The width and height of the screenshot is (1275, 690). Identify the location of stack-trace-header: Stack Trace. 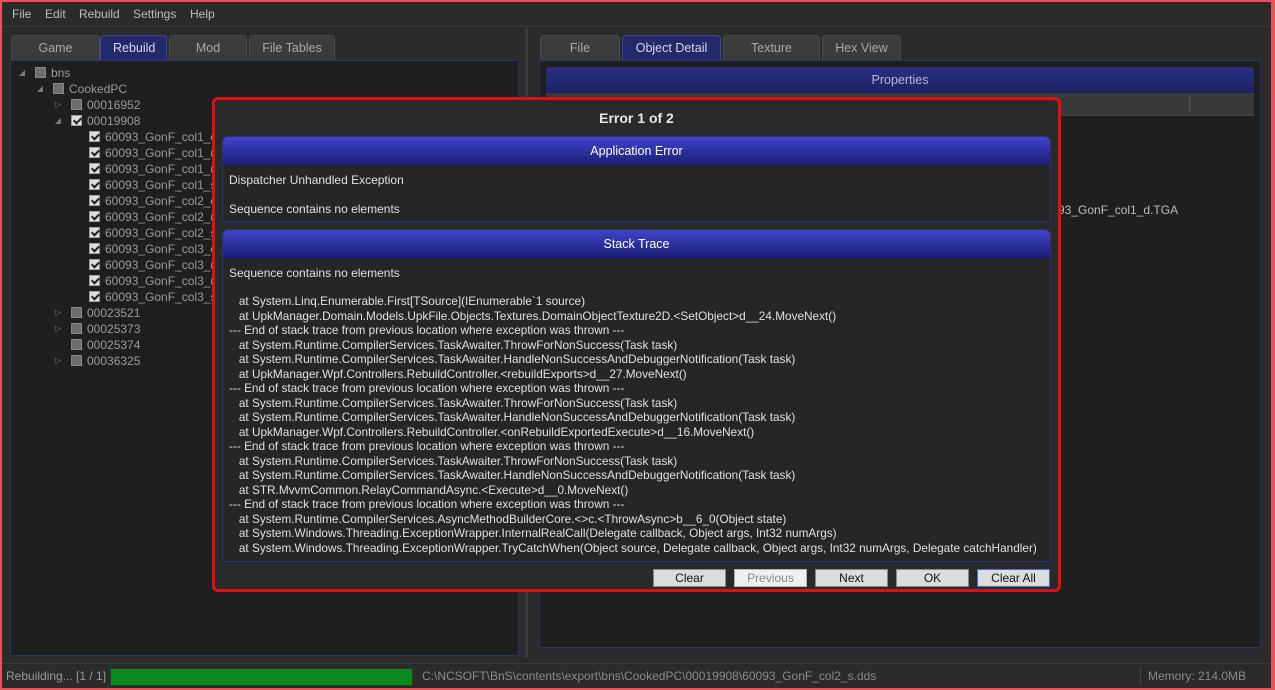
(636, 244).